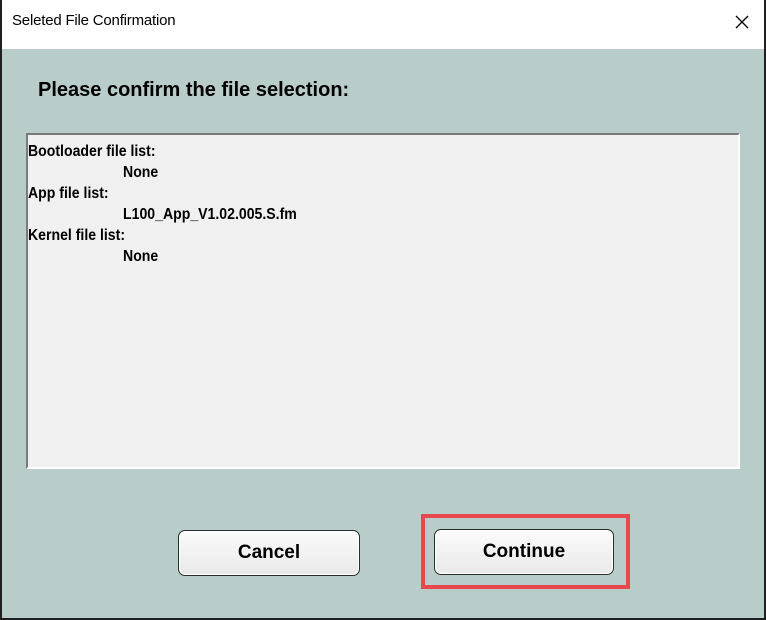 This screenshot has width=766, height=620. What do you see at coordinates (94, 20) in the screenshot?
I see `window-title: Seleted File Confirmation` at bounding box center [94, 20].